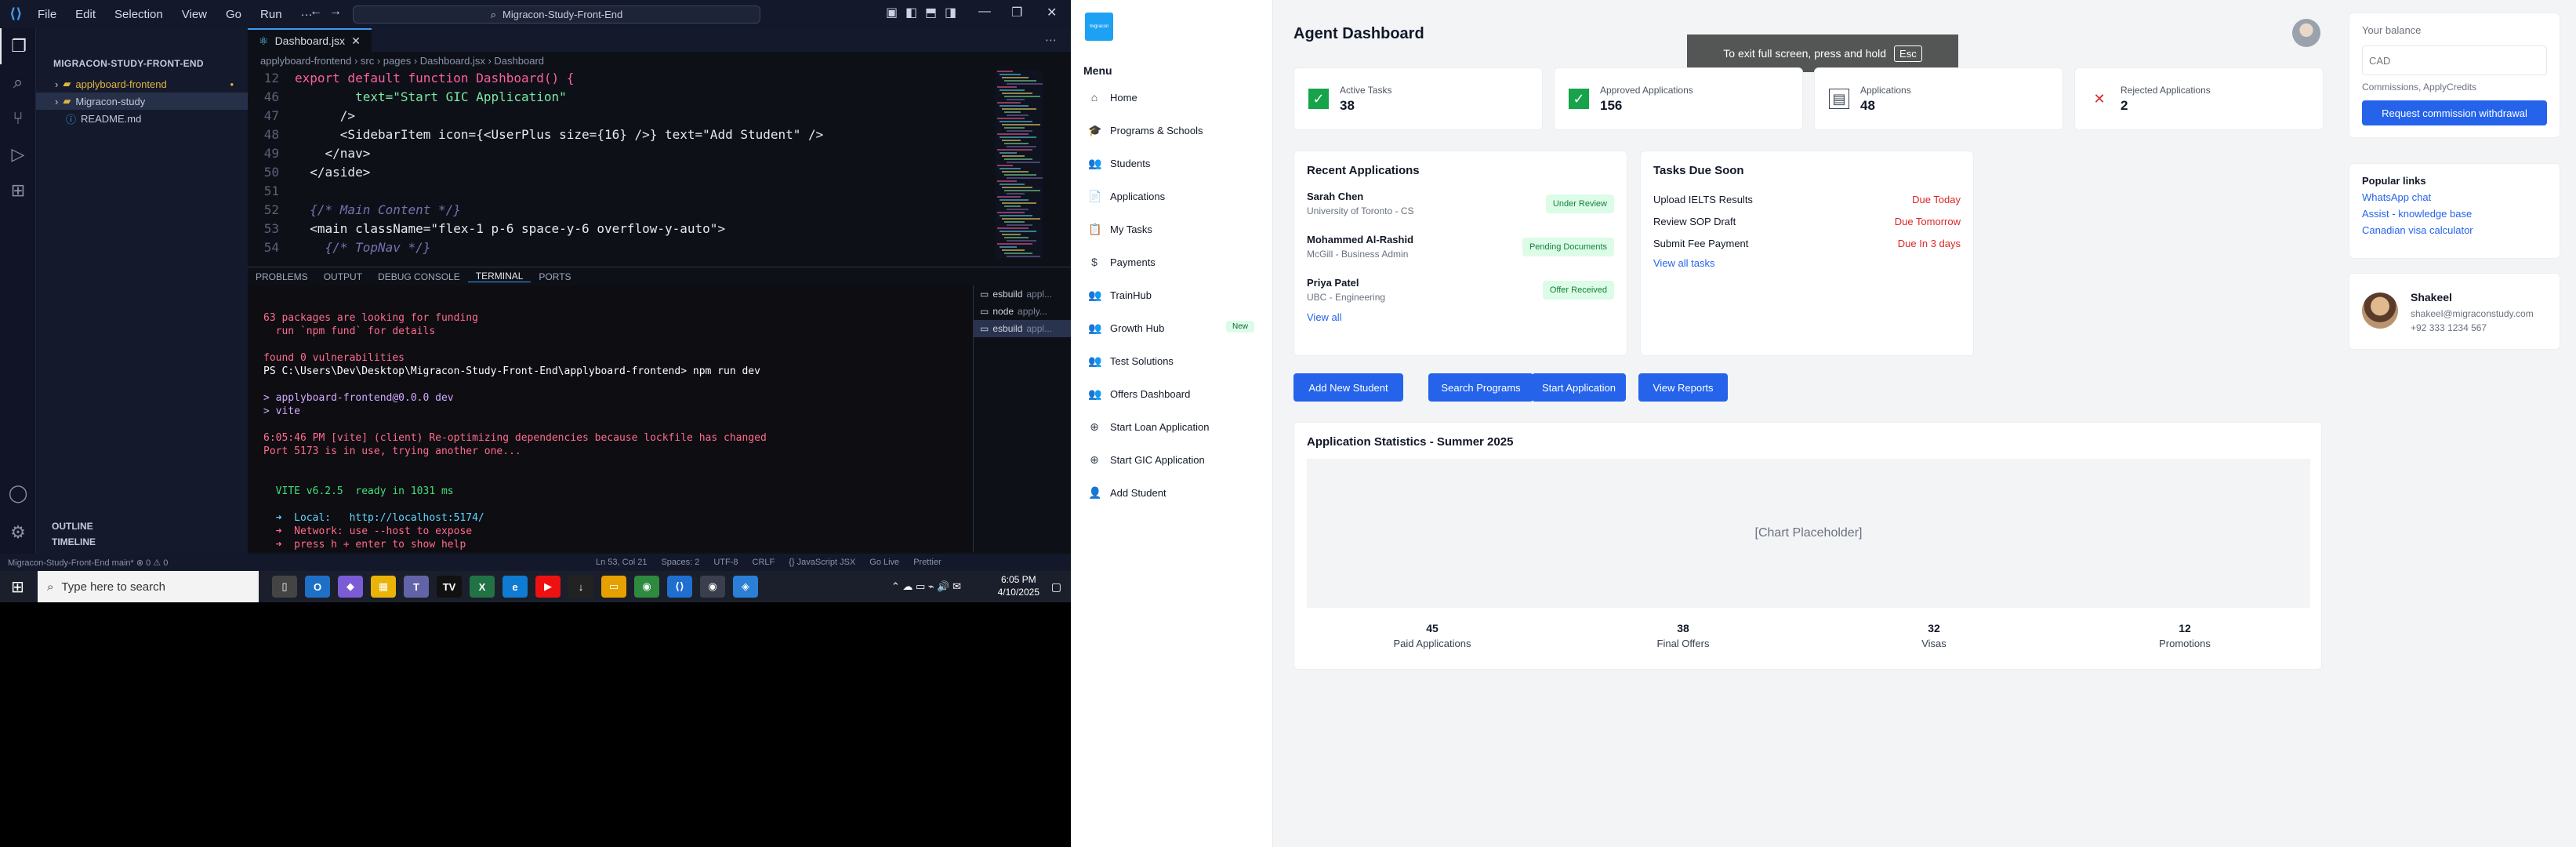 The width and height of the screenshot is (2576, 847). I want to click on notification-icon: ▢, so click(1056, 587).